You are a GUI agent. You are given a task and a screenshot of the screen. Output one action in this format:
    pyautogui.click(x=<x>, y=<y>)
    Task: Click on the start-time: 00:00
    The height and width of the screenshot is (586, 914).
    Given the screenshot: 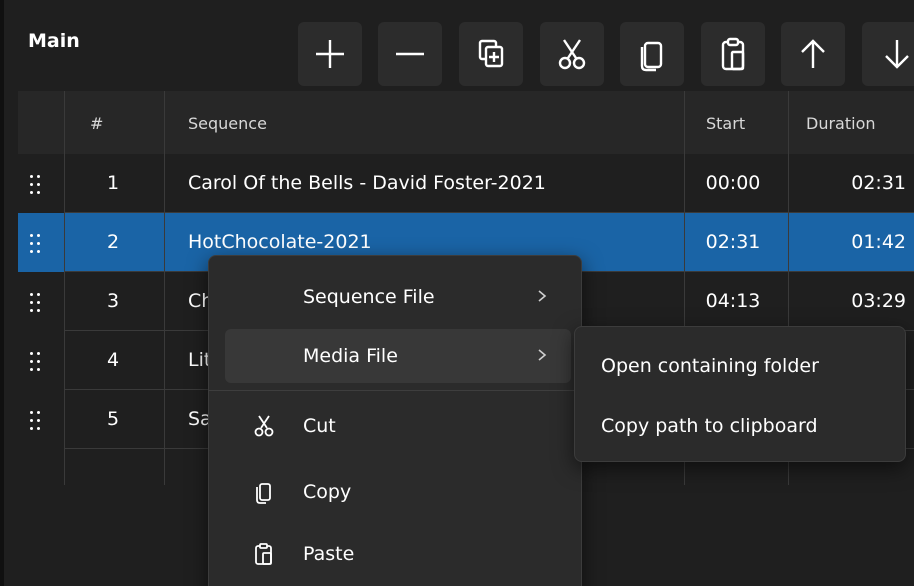 What is the action you would take?
    pyautogui.click(x=733, y=183)
    